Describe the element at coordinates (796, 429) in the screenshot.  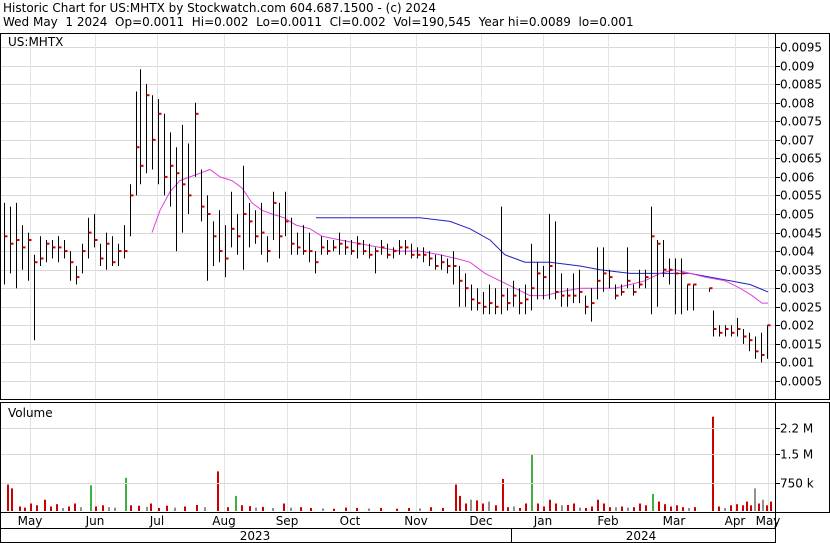
I see `volume-tick-label: 2.2 M` at that location.